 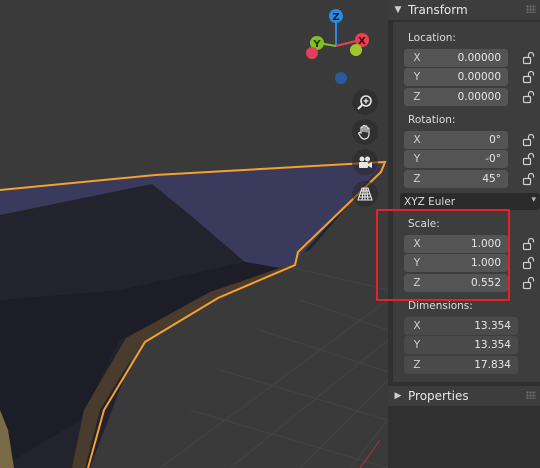 I want to click on hand-pan-icon, so click(x=365, y=132).